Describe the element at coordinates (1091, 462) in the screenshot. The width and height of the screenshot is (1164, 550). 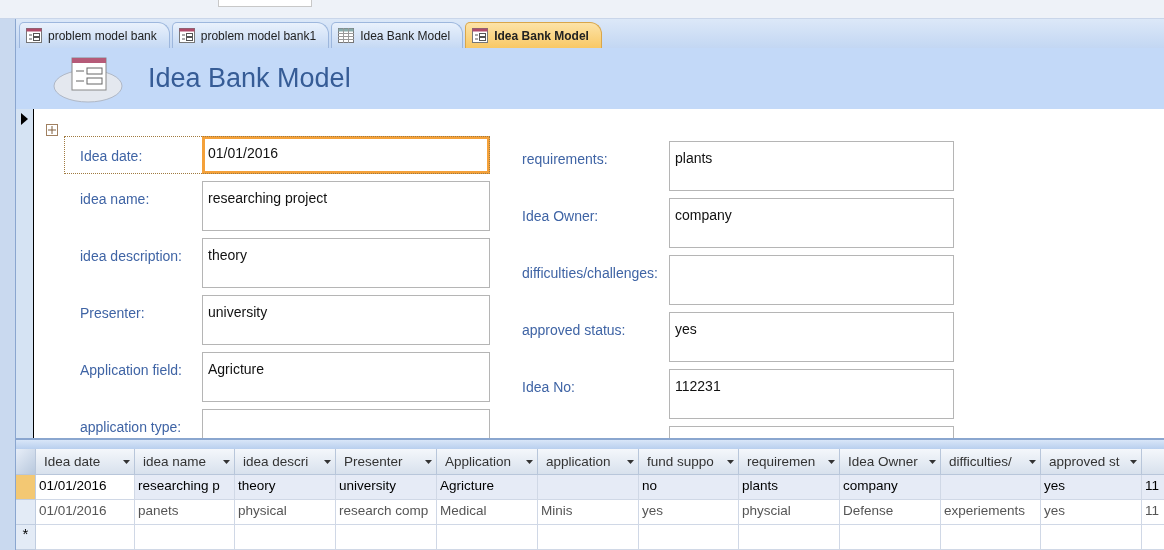
I see `column-header: approved st` at that location.